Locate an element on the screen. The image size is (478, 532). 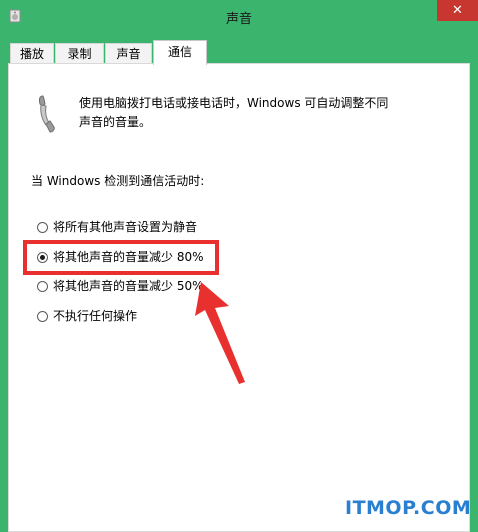
title-bar: 声音 ✕ is located at coordinates (239, 16).